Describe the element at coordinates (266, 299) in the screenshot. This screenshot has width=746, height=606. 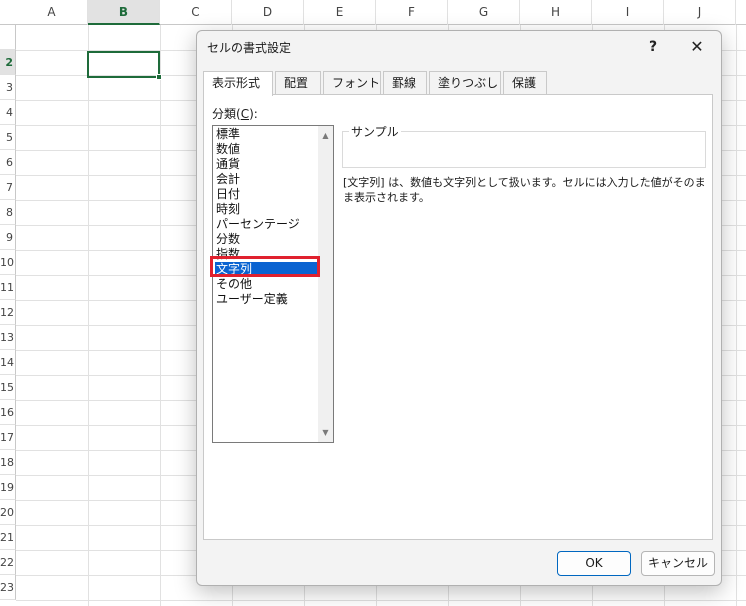
I see `list-item: ユーザー定義` at that location.